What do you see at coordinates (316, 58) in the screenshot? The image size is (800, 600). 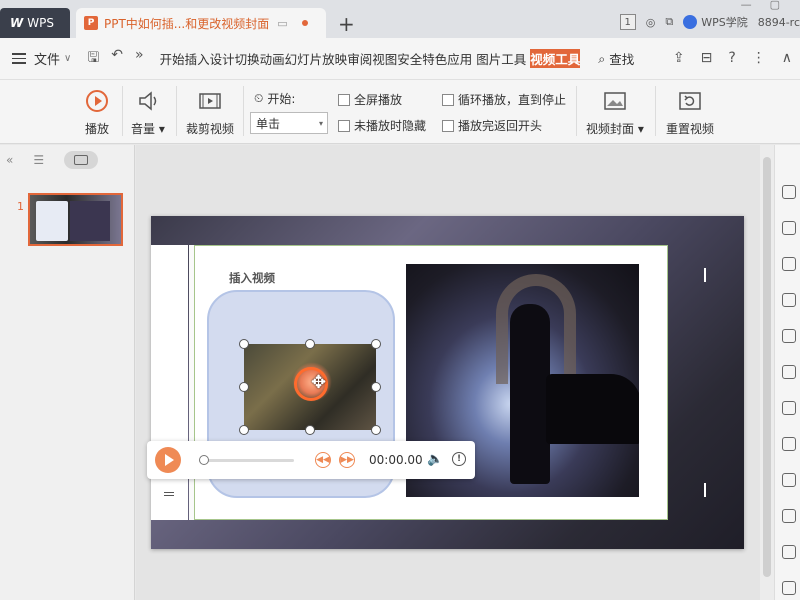 I see `menu-item-slideshow: 幻灯片放映` at bounding box center [316, 58].